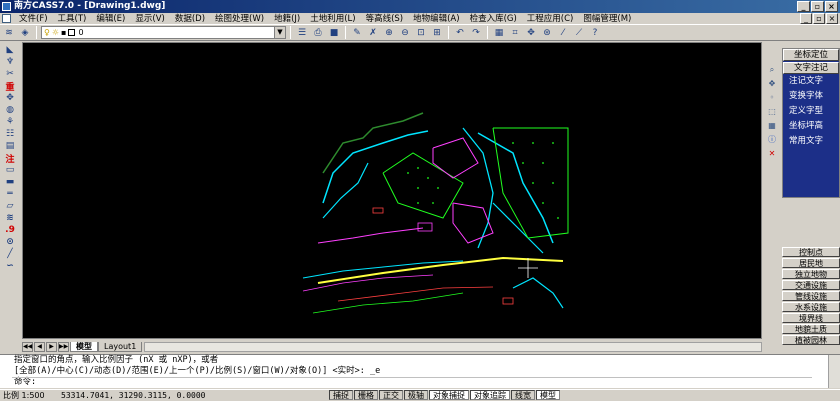  I want to click on otrack-toggle: 对象追踪, so click(490, 395).